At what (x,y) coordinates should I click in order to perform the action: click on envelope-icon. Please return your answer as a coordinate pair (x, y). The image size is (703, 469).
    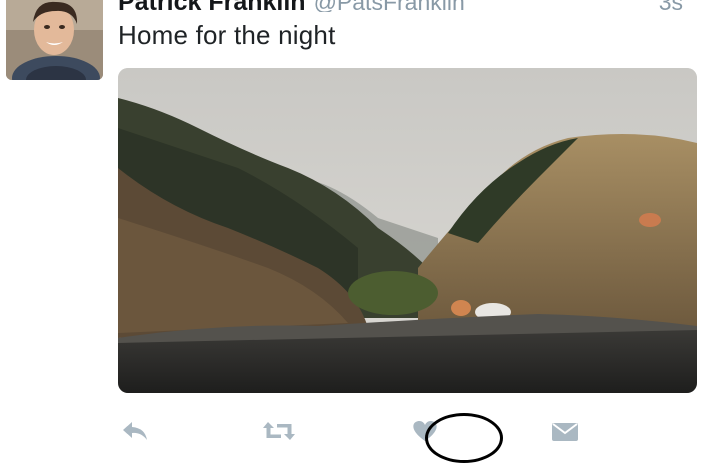
    Looking at the image, I should click on (565, 432).